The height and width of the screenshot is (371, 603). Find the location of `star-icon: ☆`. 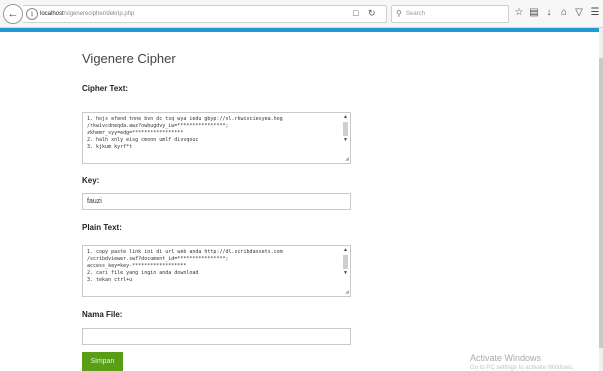

star-icon: ☆ is located at coordinates (519, 13).